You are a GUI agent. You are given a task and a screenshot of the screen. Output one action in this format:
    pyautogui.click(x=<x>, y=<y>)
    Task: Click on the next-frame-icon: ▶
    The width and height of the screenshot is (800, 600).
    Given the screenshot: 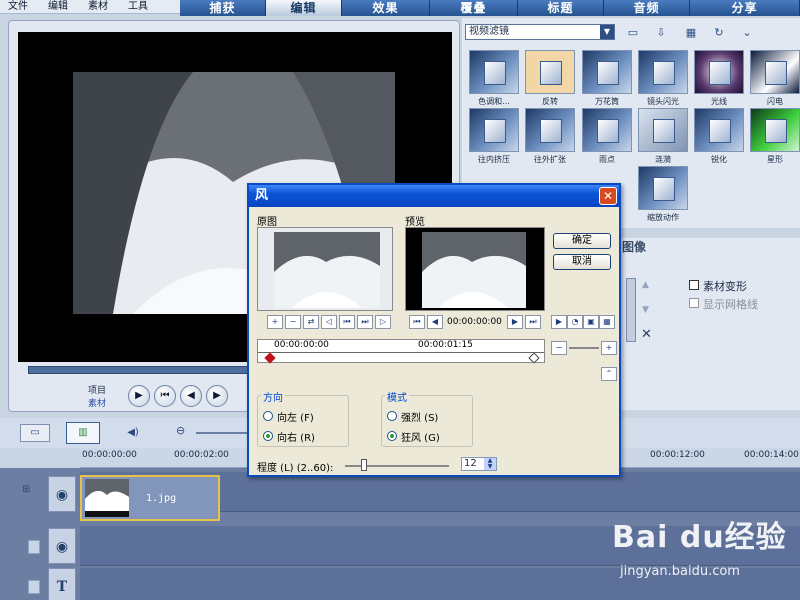 What is the action you would take?
    pyautogui.click(x=217, y=396)
    